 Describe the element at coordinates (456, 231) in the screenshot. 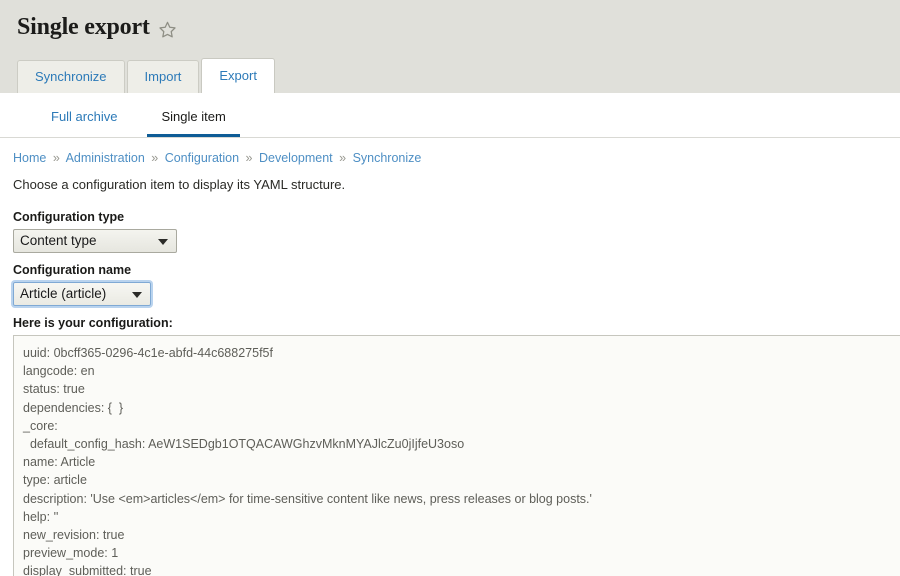

I see `config-type-field: Configuration type Content type` at that location.